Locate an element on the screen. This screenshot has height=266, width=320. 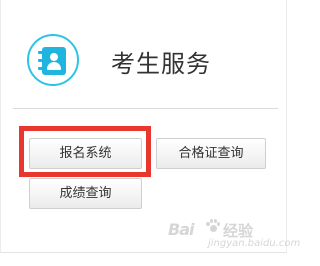
person-head-glyph is located at coordinates (54, 57).